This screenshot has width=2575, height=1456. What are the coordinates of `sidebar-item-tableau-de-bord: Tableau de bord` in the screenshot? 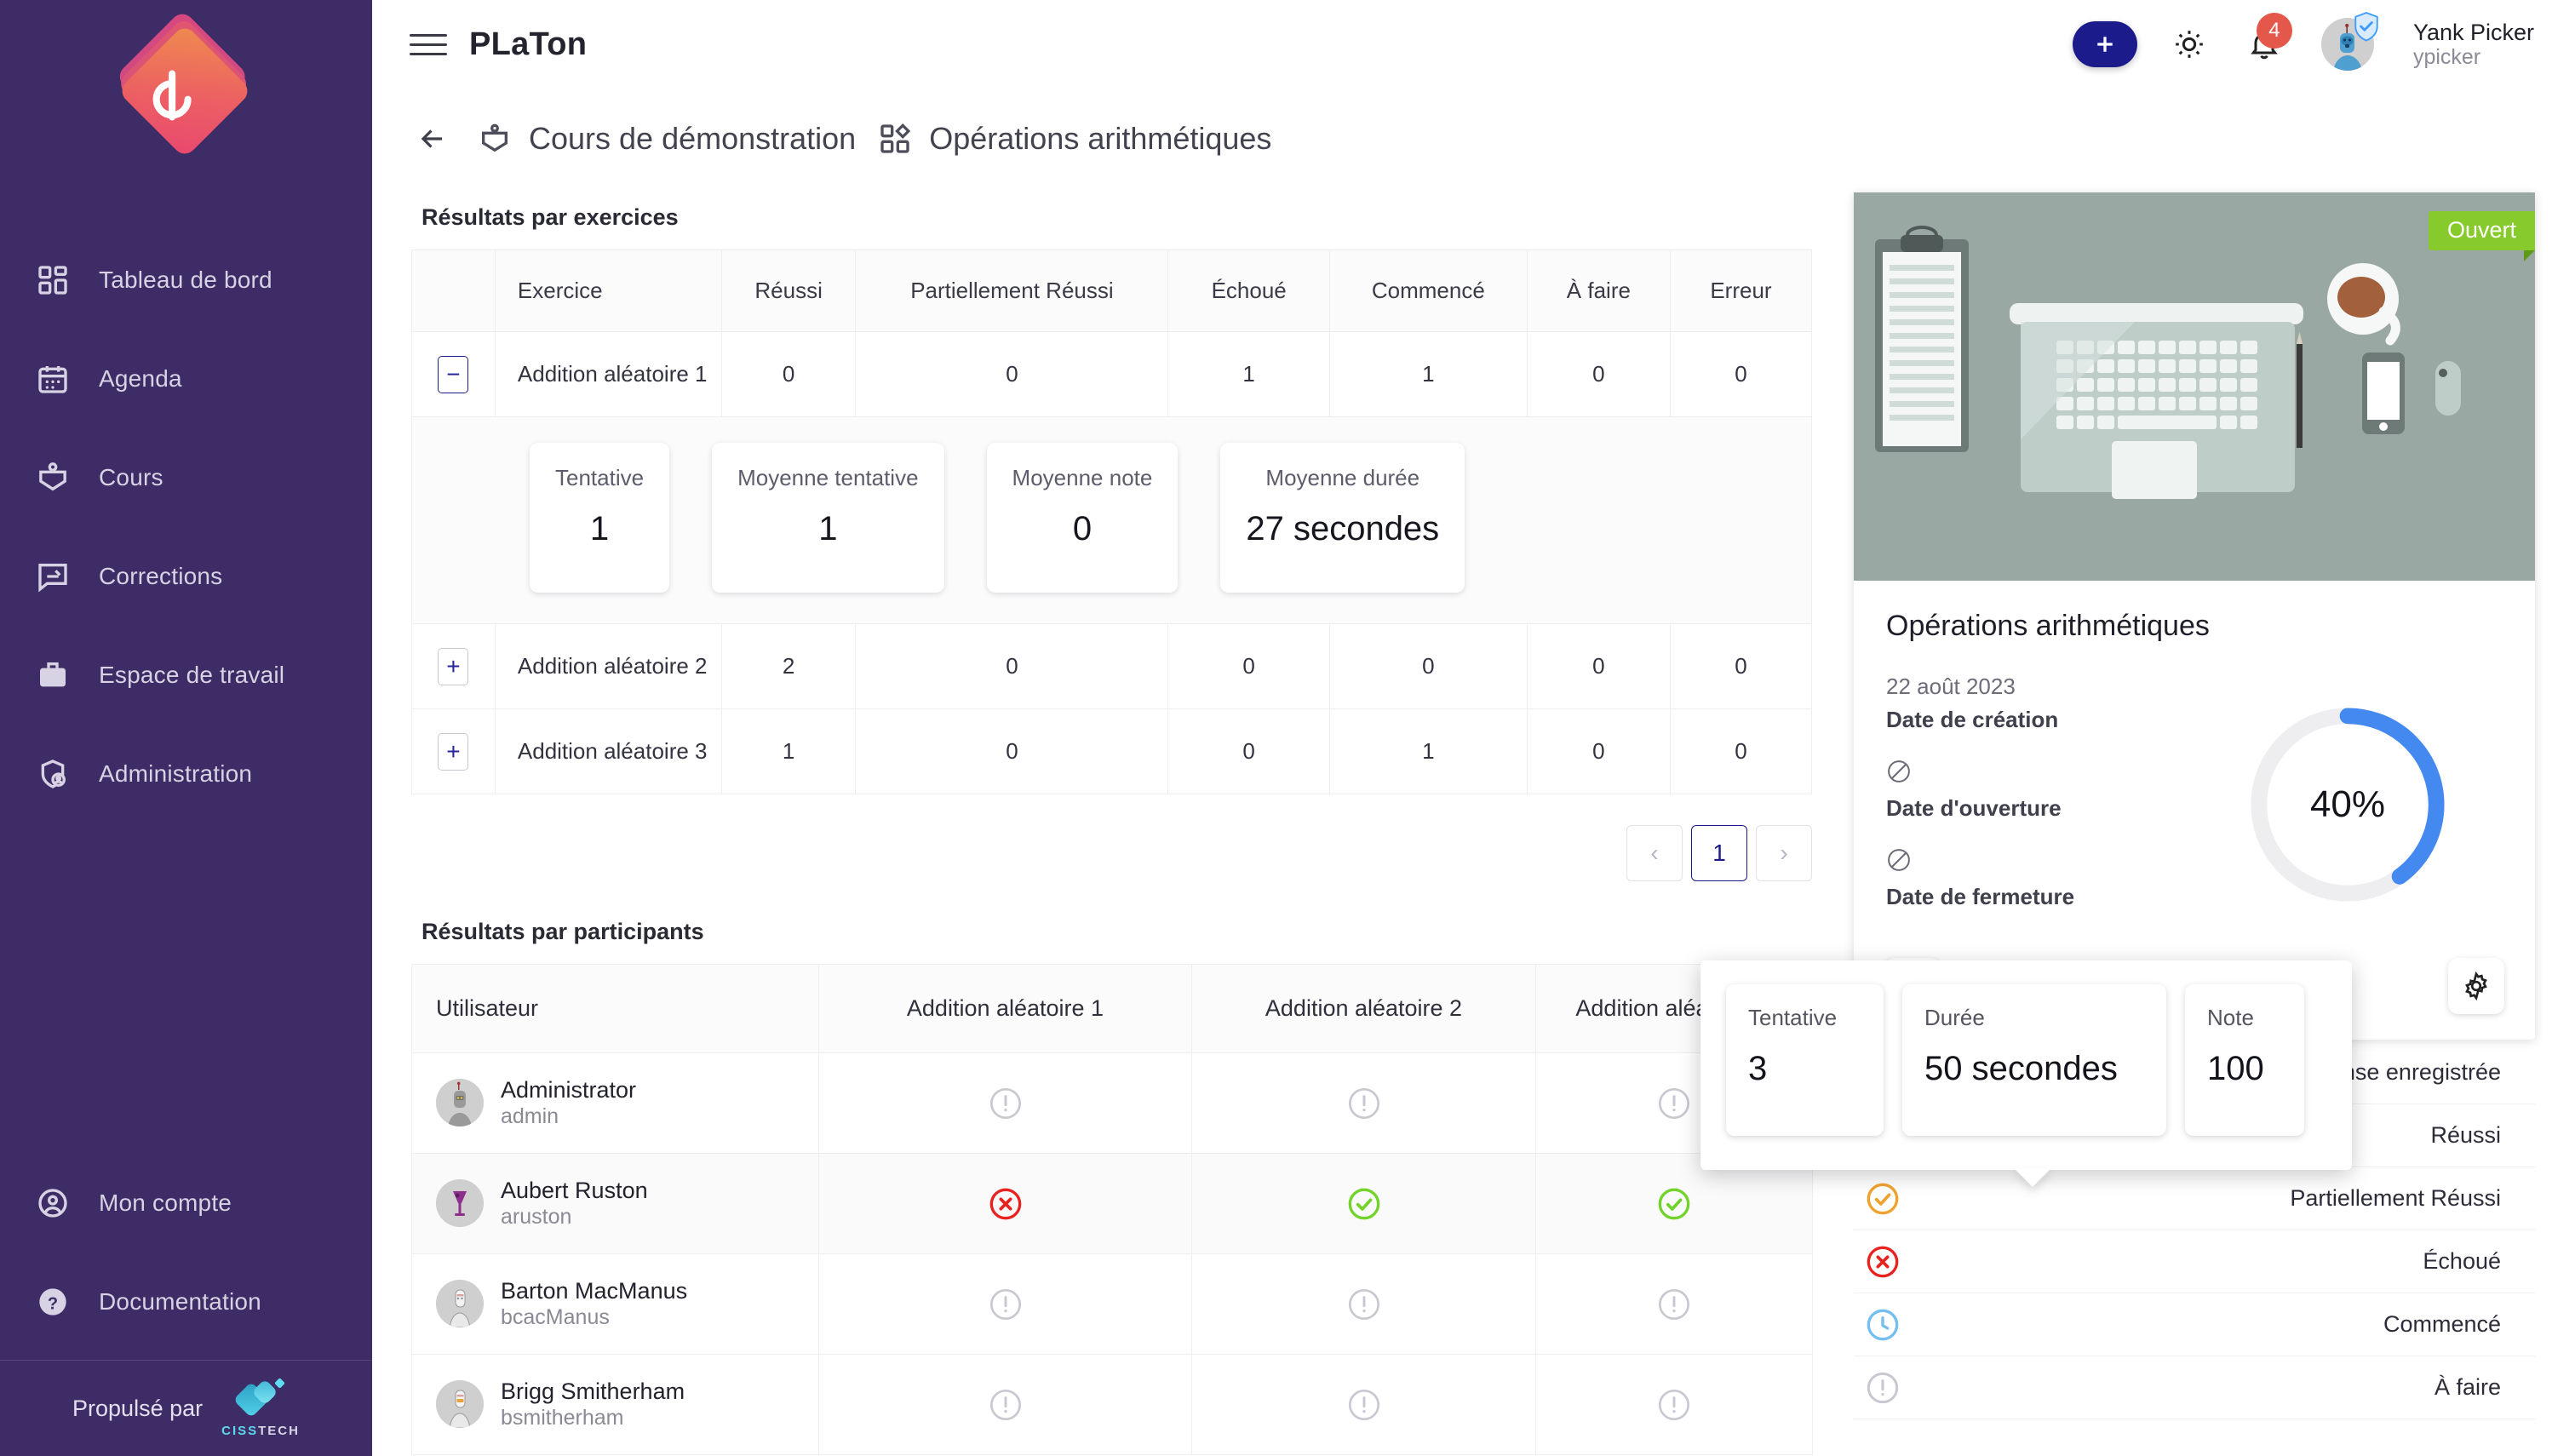 It's located at (186, 280).